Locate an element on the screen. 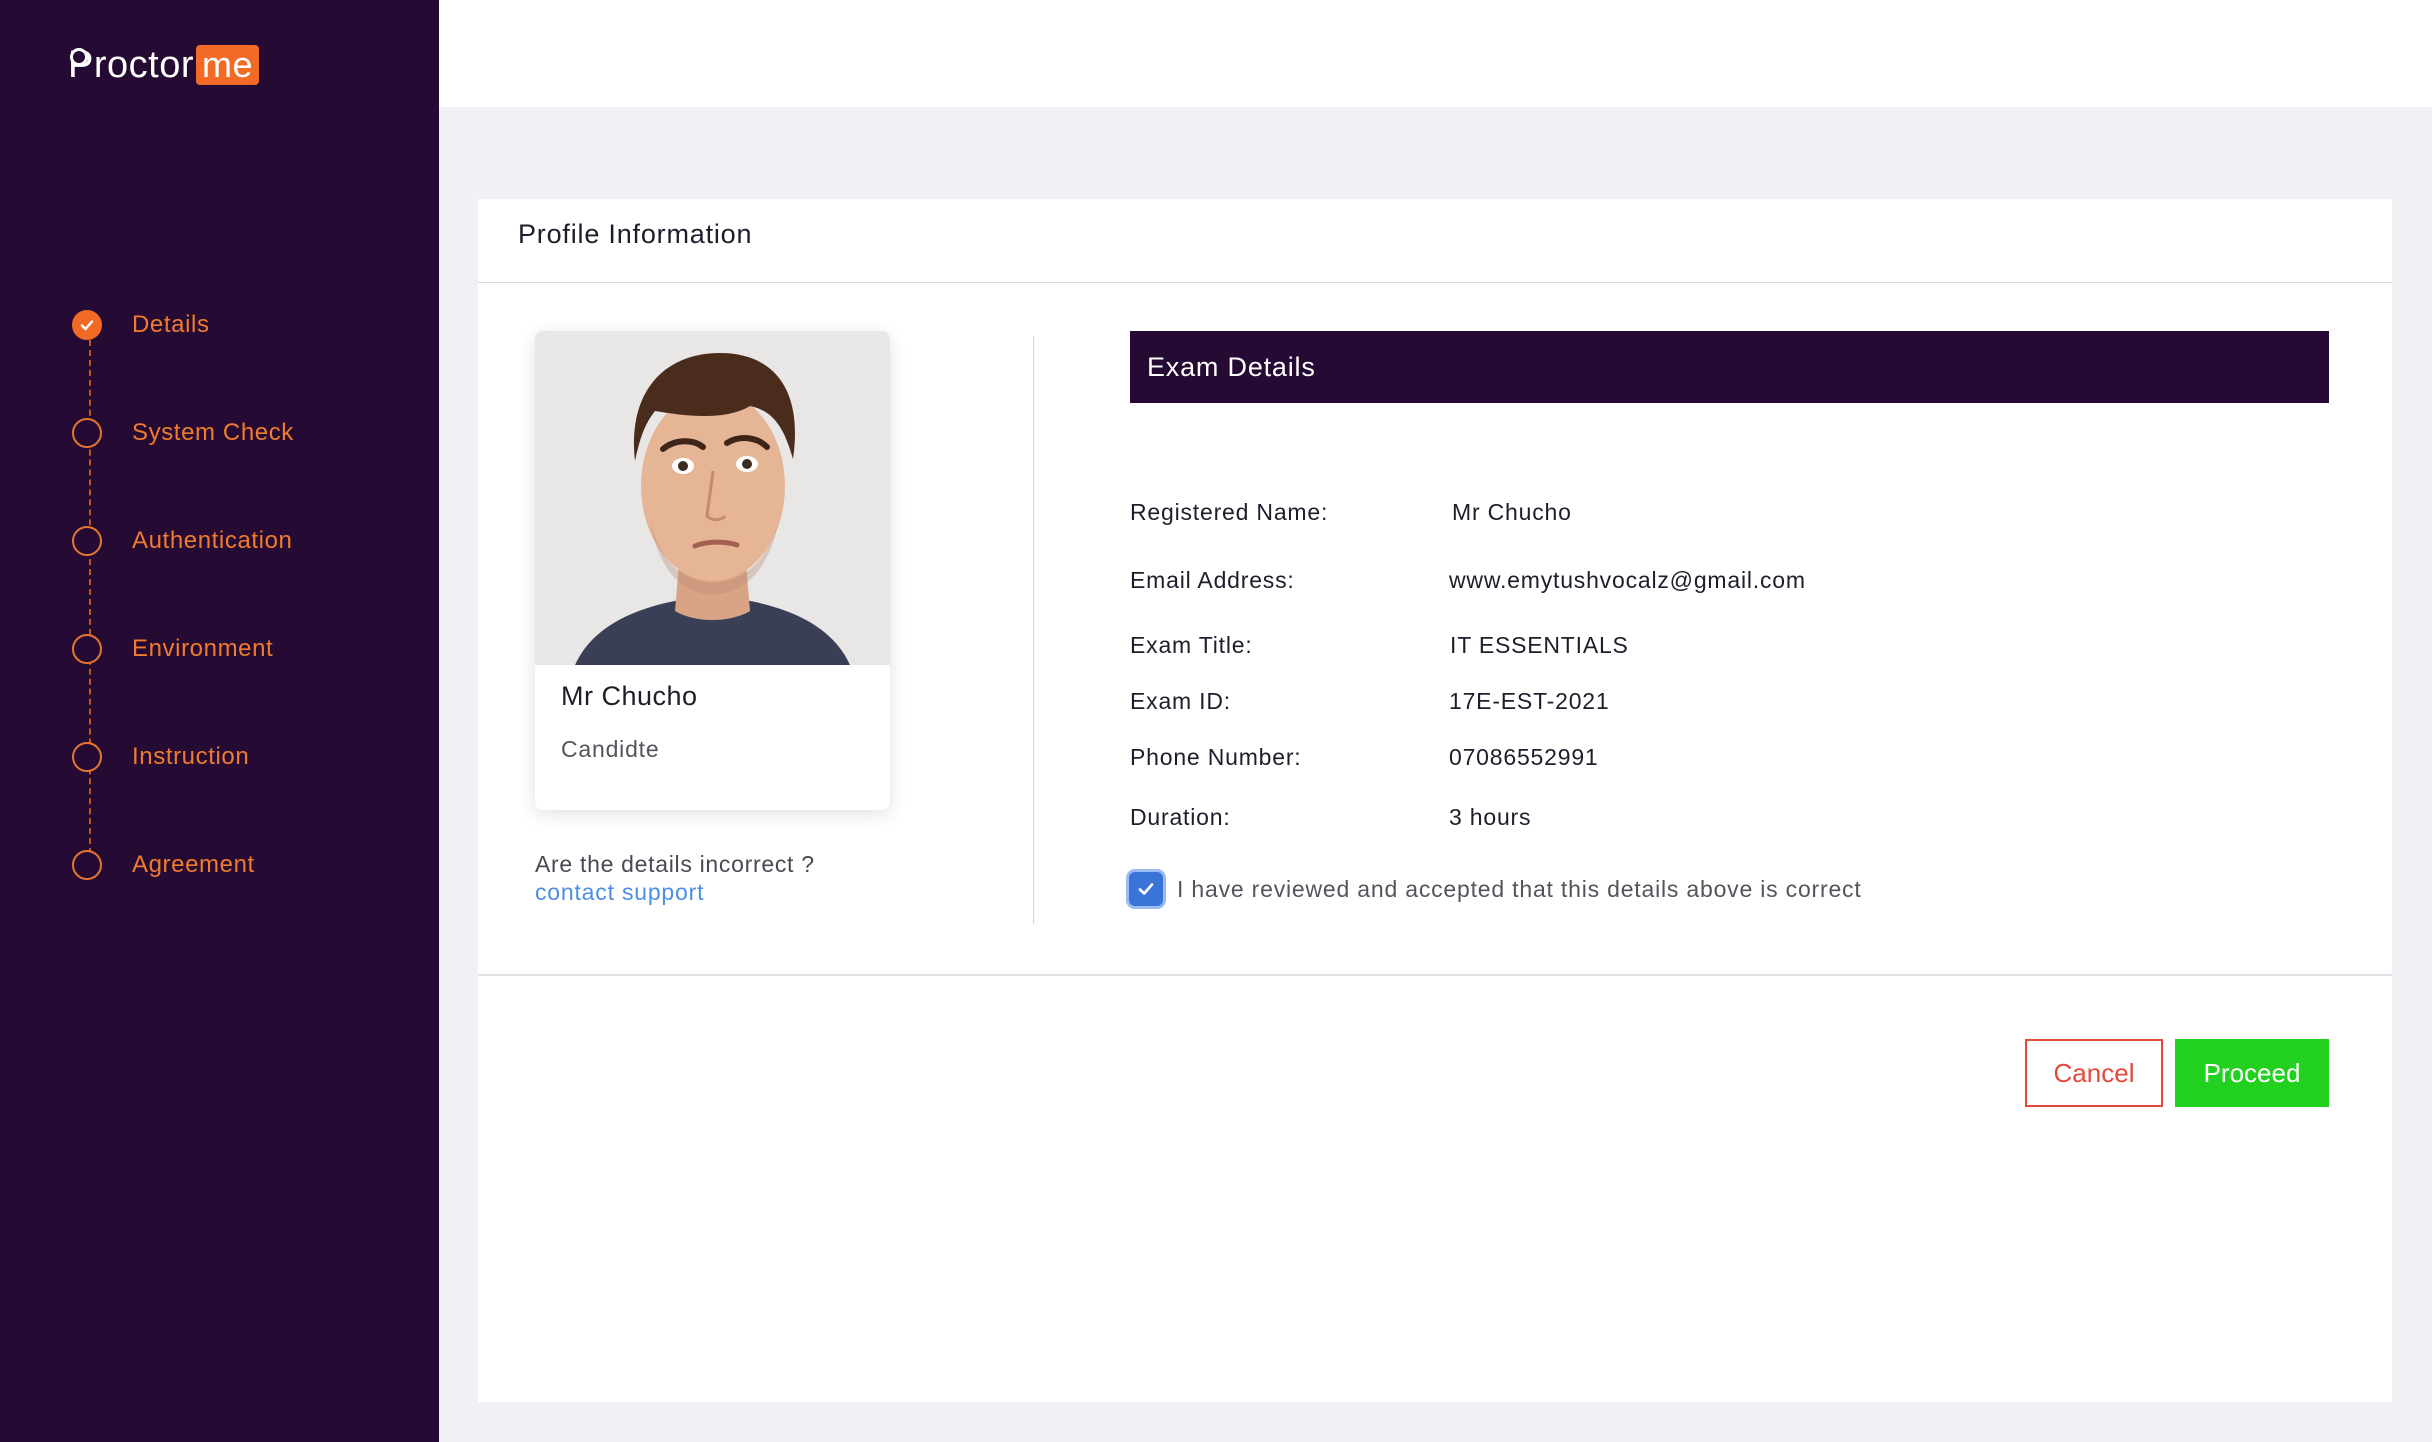  card-title: Profile Information is located at coordinates (635, 234).